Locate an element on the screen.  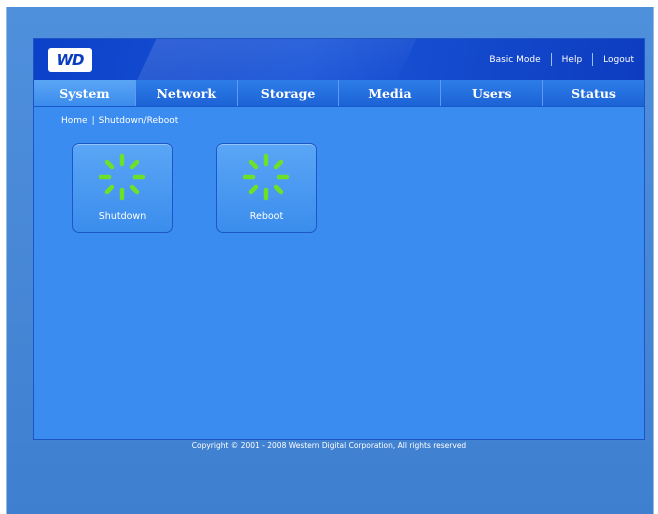
basic-mode-link: Basic Mode is located at coordinates (514, 60).